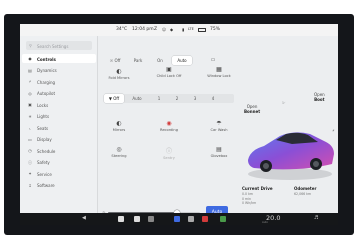 This screenshot has width=358, height=249. I want to click on outside-temperature: 34°C, so click(122, 29).